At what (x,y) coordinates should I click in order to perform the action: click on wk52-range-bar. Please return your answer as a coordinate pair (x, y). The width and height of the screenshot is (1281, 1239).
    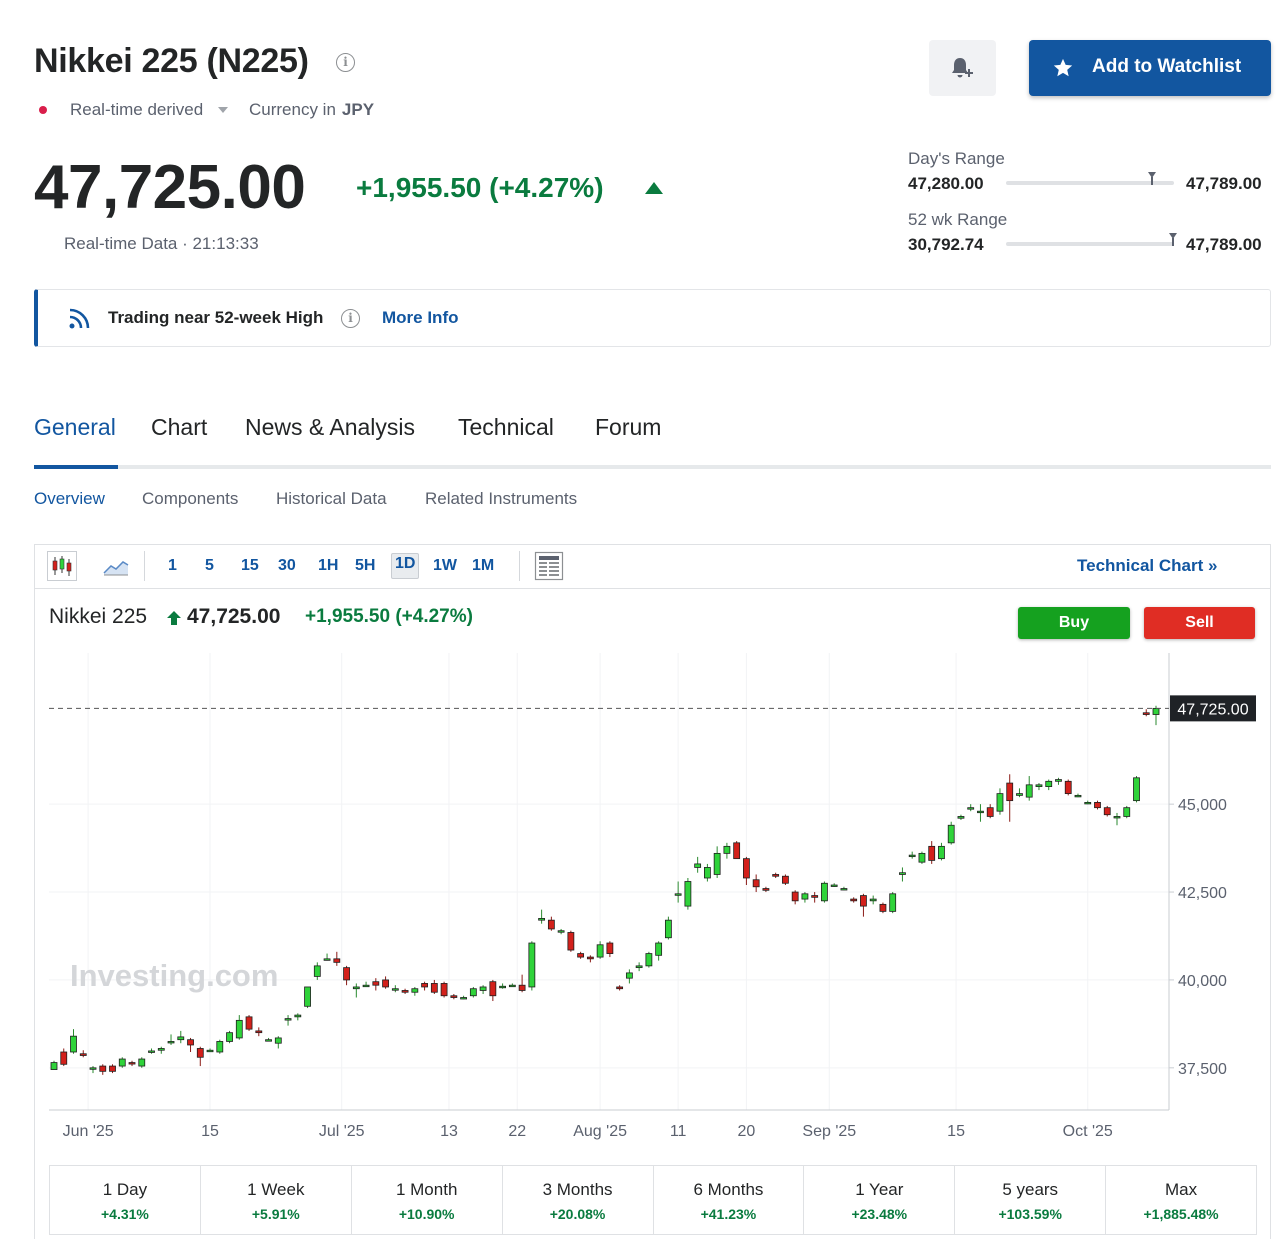
    Looking at the image, I should click on (1090, 244).